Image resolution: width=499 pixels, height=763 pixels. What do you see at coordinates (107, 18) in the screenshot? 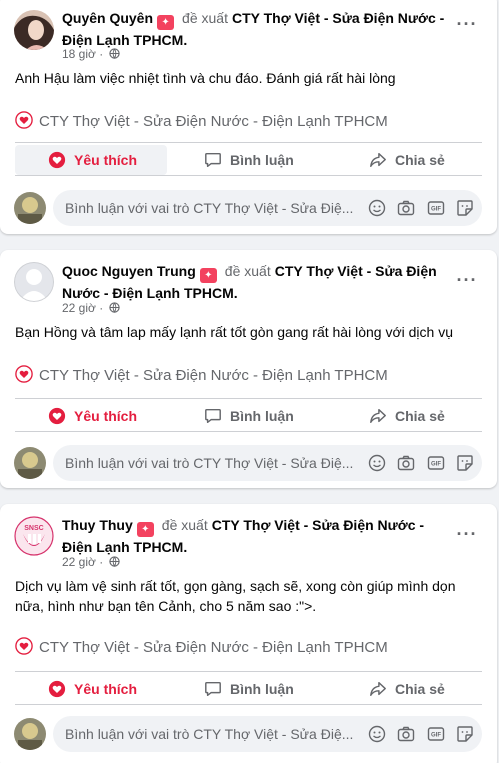
I see `author-name: Quyên Quyên` at bounding box center [107, 18].